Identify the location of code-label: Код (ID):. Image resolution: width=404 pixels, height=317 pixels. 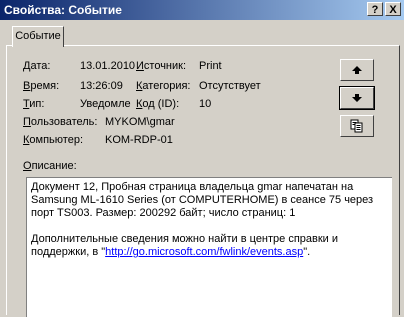
(158, 104).